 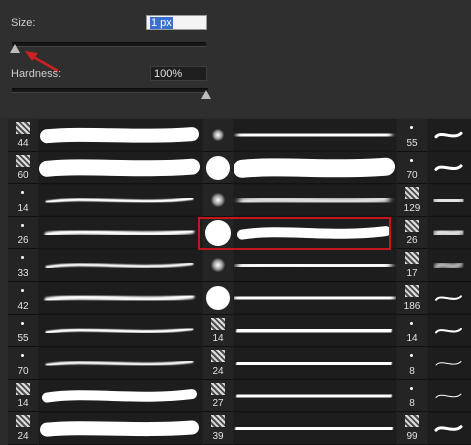 I want to click on brush-tip-cell: 17, so click(x=412, y=265).